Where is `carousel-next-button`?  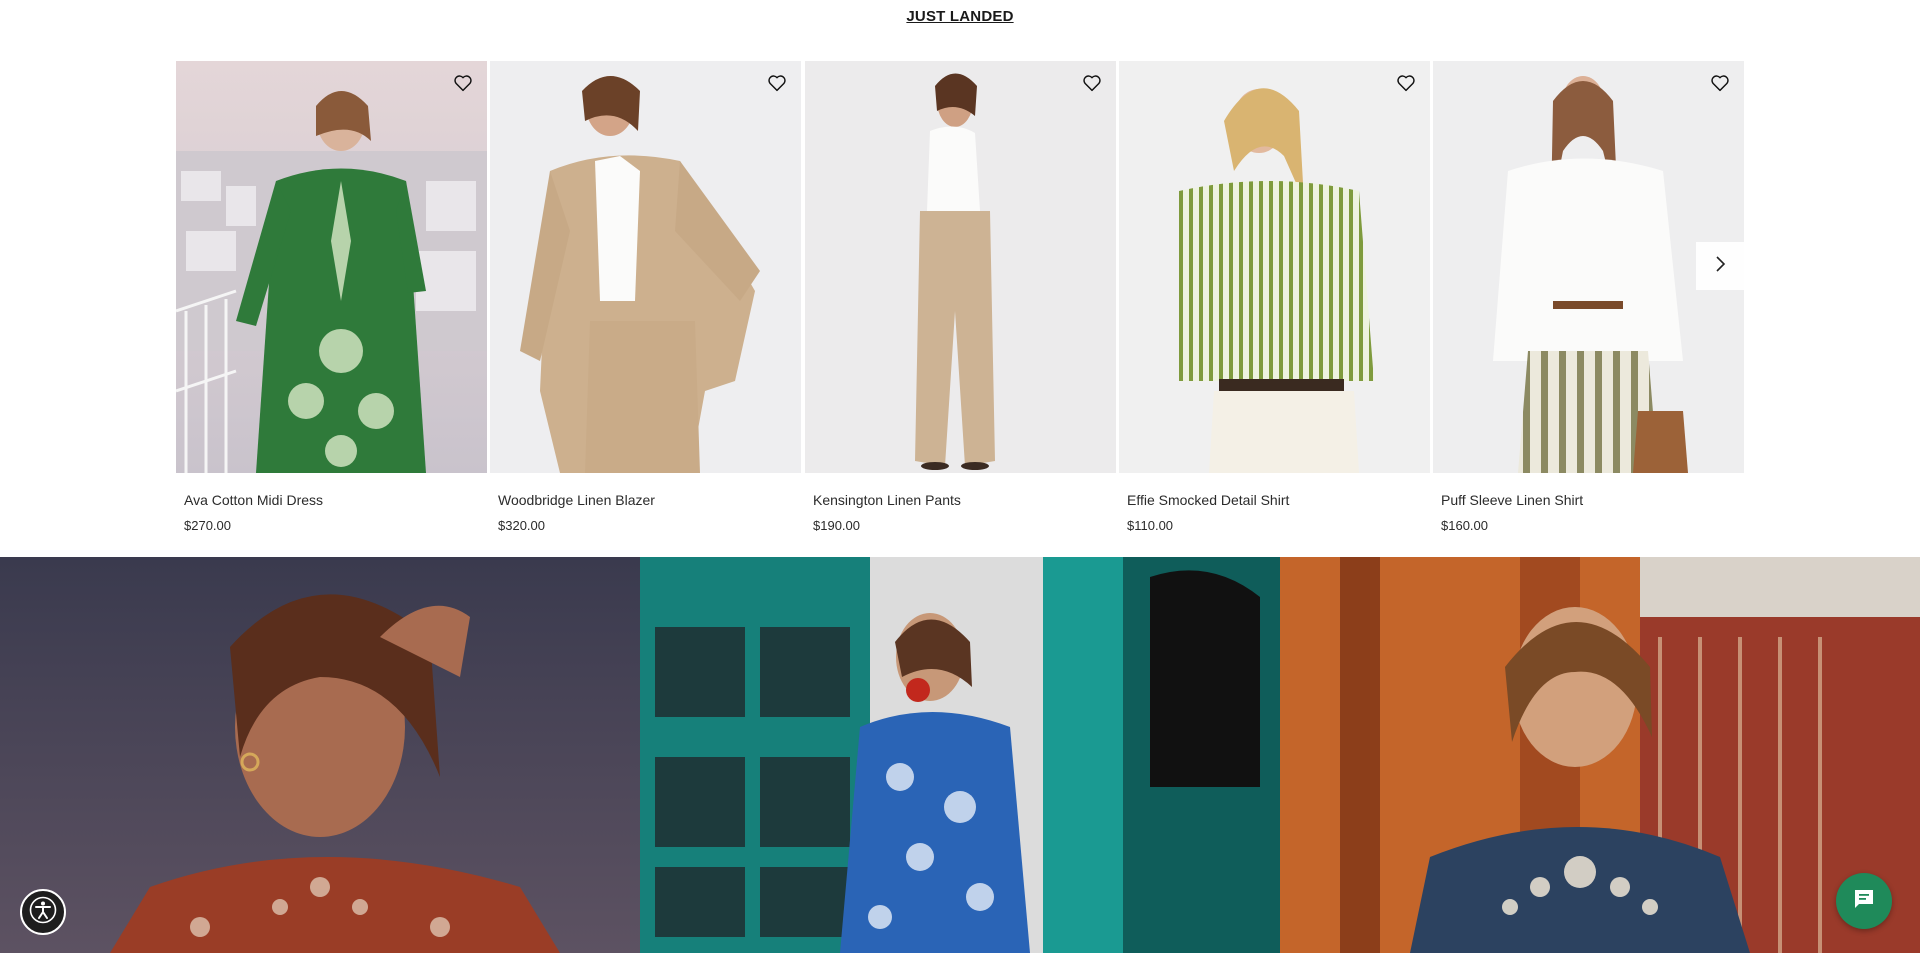
carousel-next-button is located at coordinates (1720, 266).